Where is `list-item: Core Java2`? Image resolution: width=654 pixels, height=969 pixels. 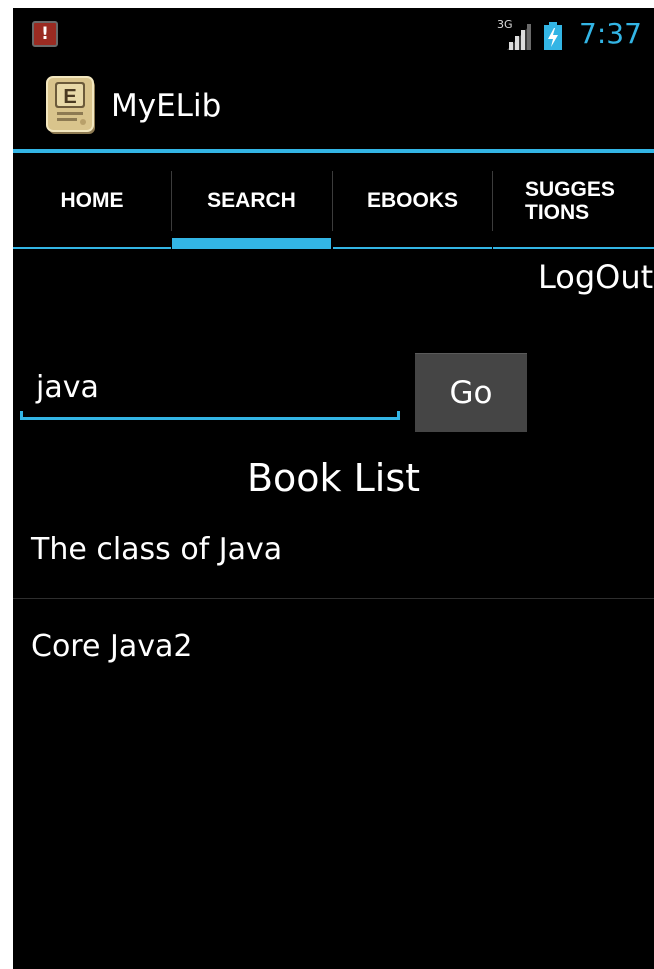
list-item: Core Java2 is located at coordinates (333, 644).